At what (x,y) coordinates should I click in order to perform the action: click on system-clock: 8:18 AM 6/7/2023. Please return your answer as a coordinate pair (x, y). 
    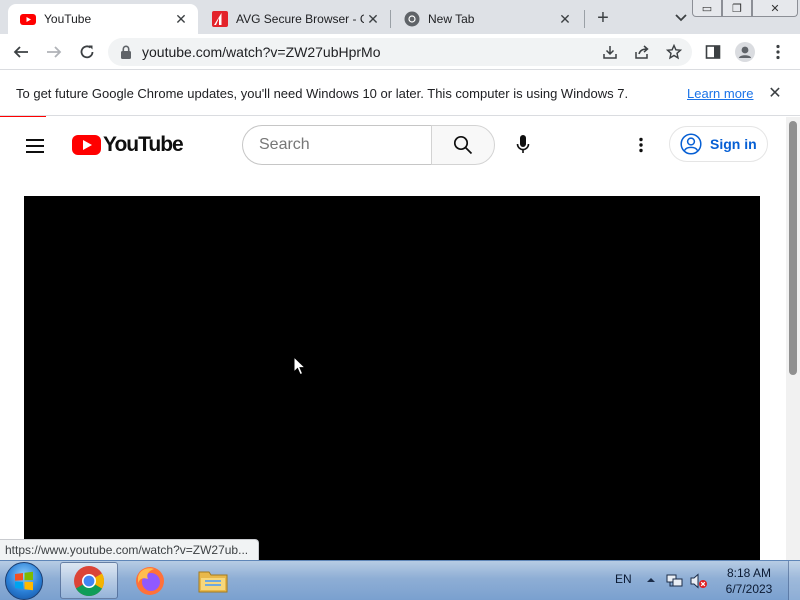
    Looking at the image, I should click on (749, 581).